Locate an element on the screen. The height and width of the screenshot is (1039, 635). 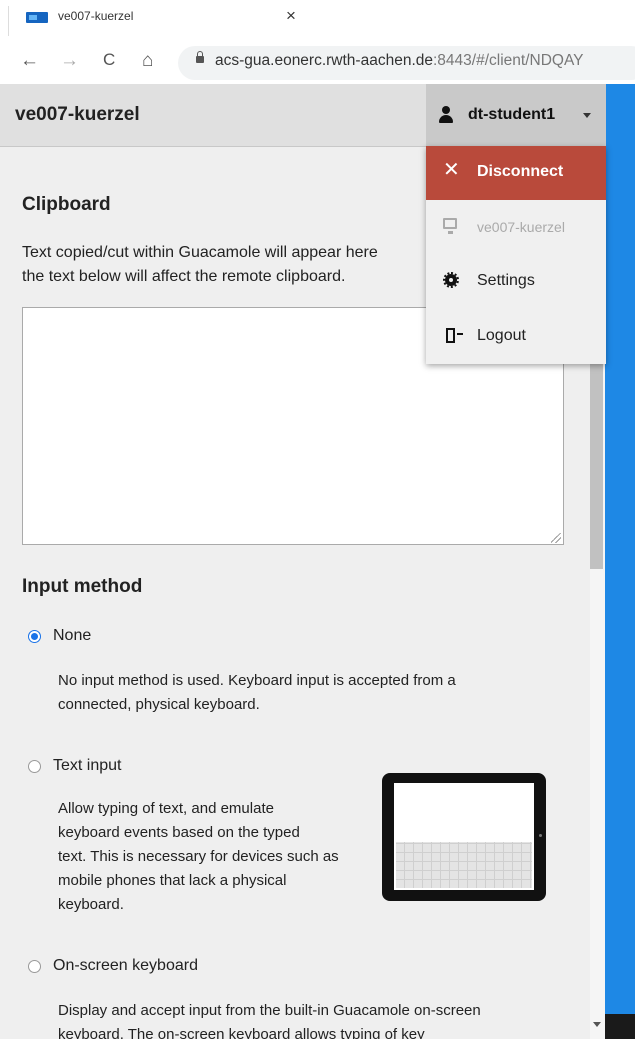
menu-item-connection: ve007-kuerzel is located at coordinates (516, 227).